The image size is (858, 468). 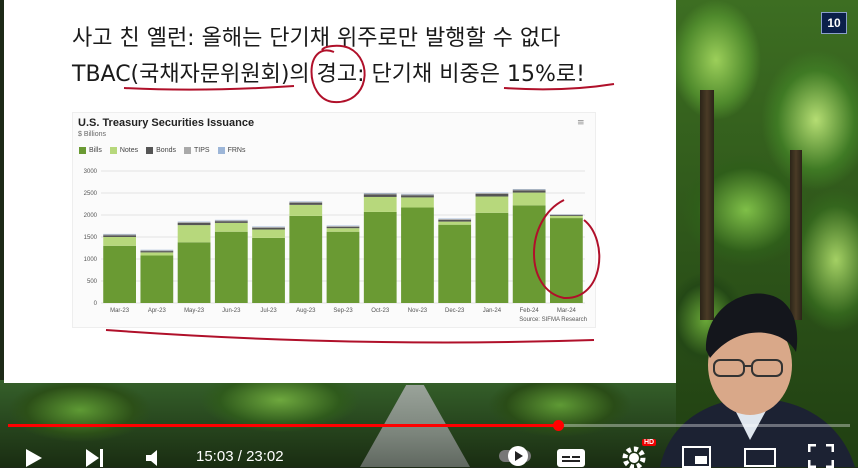 I want to click on y-tick-label: 0, so click(x=96, y=304).